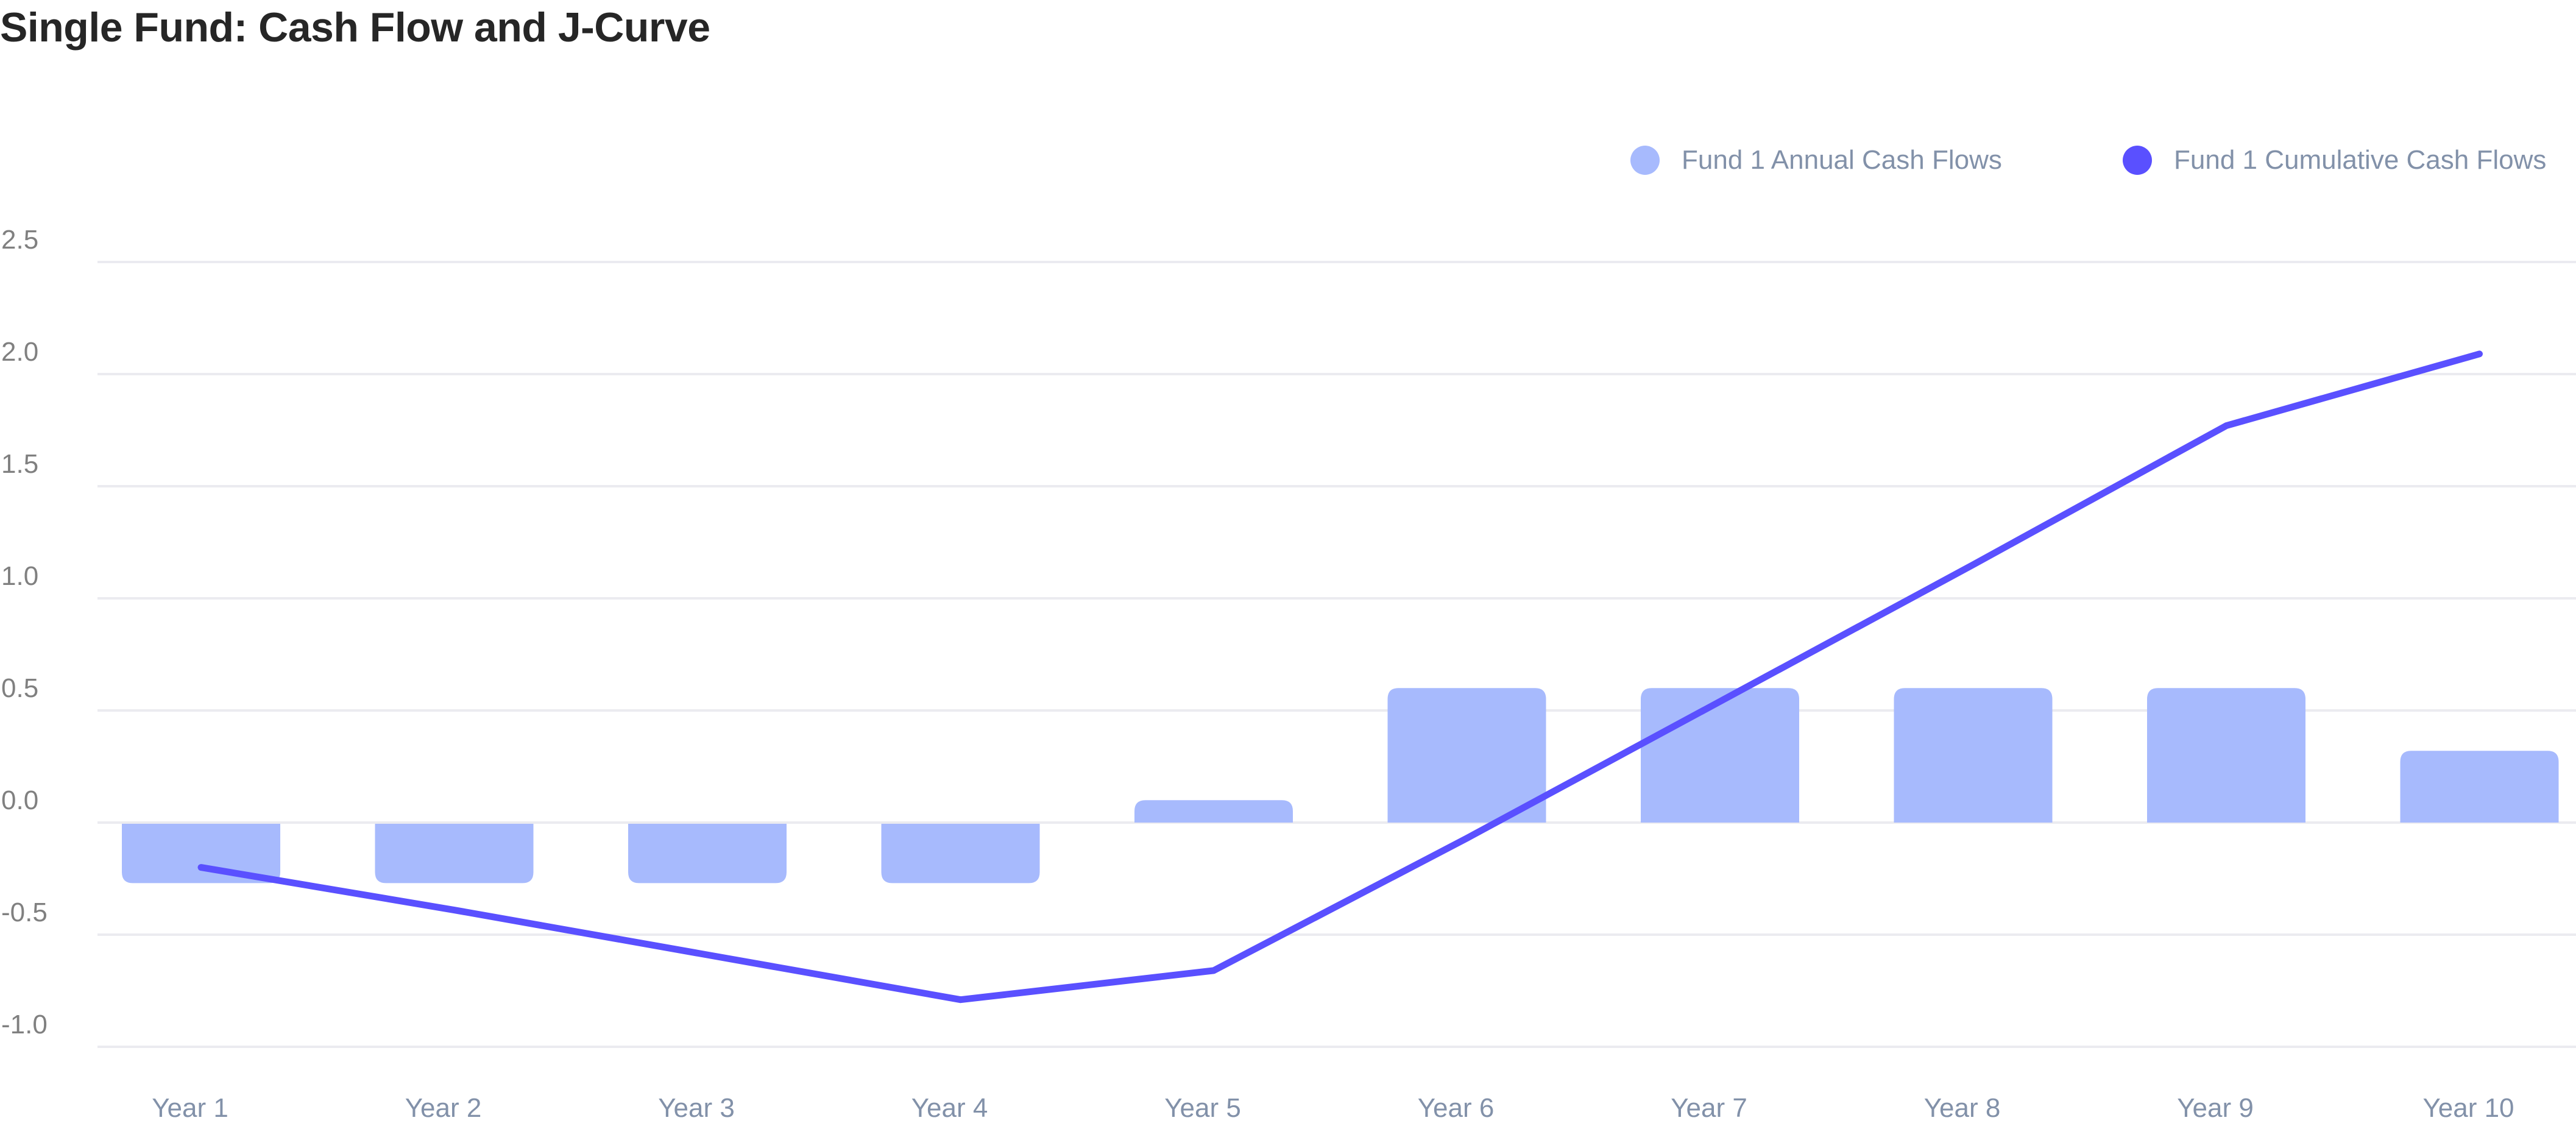  I want to click on x-tick-label: Year 5, so click(1202, 1108).